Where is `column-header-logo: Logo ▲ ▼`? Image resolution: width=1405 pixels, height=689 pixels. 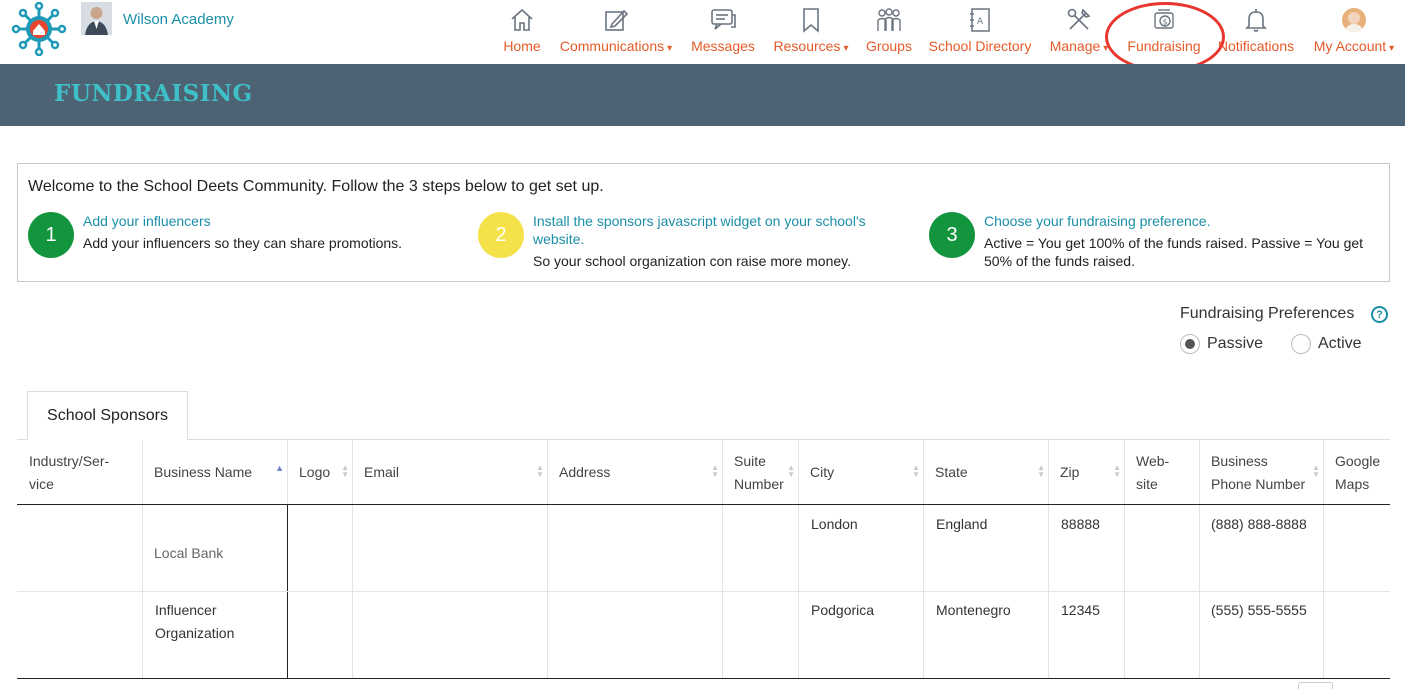
column-header-logo: Logo ▲ ▼ is located at coordinates (319, 472).